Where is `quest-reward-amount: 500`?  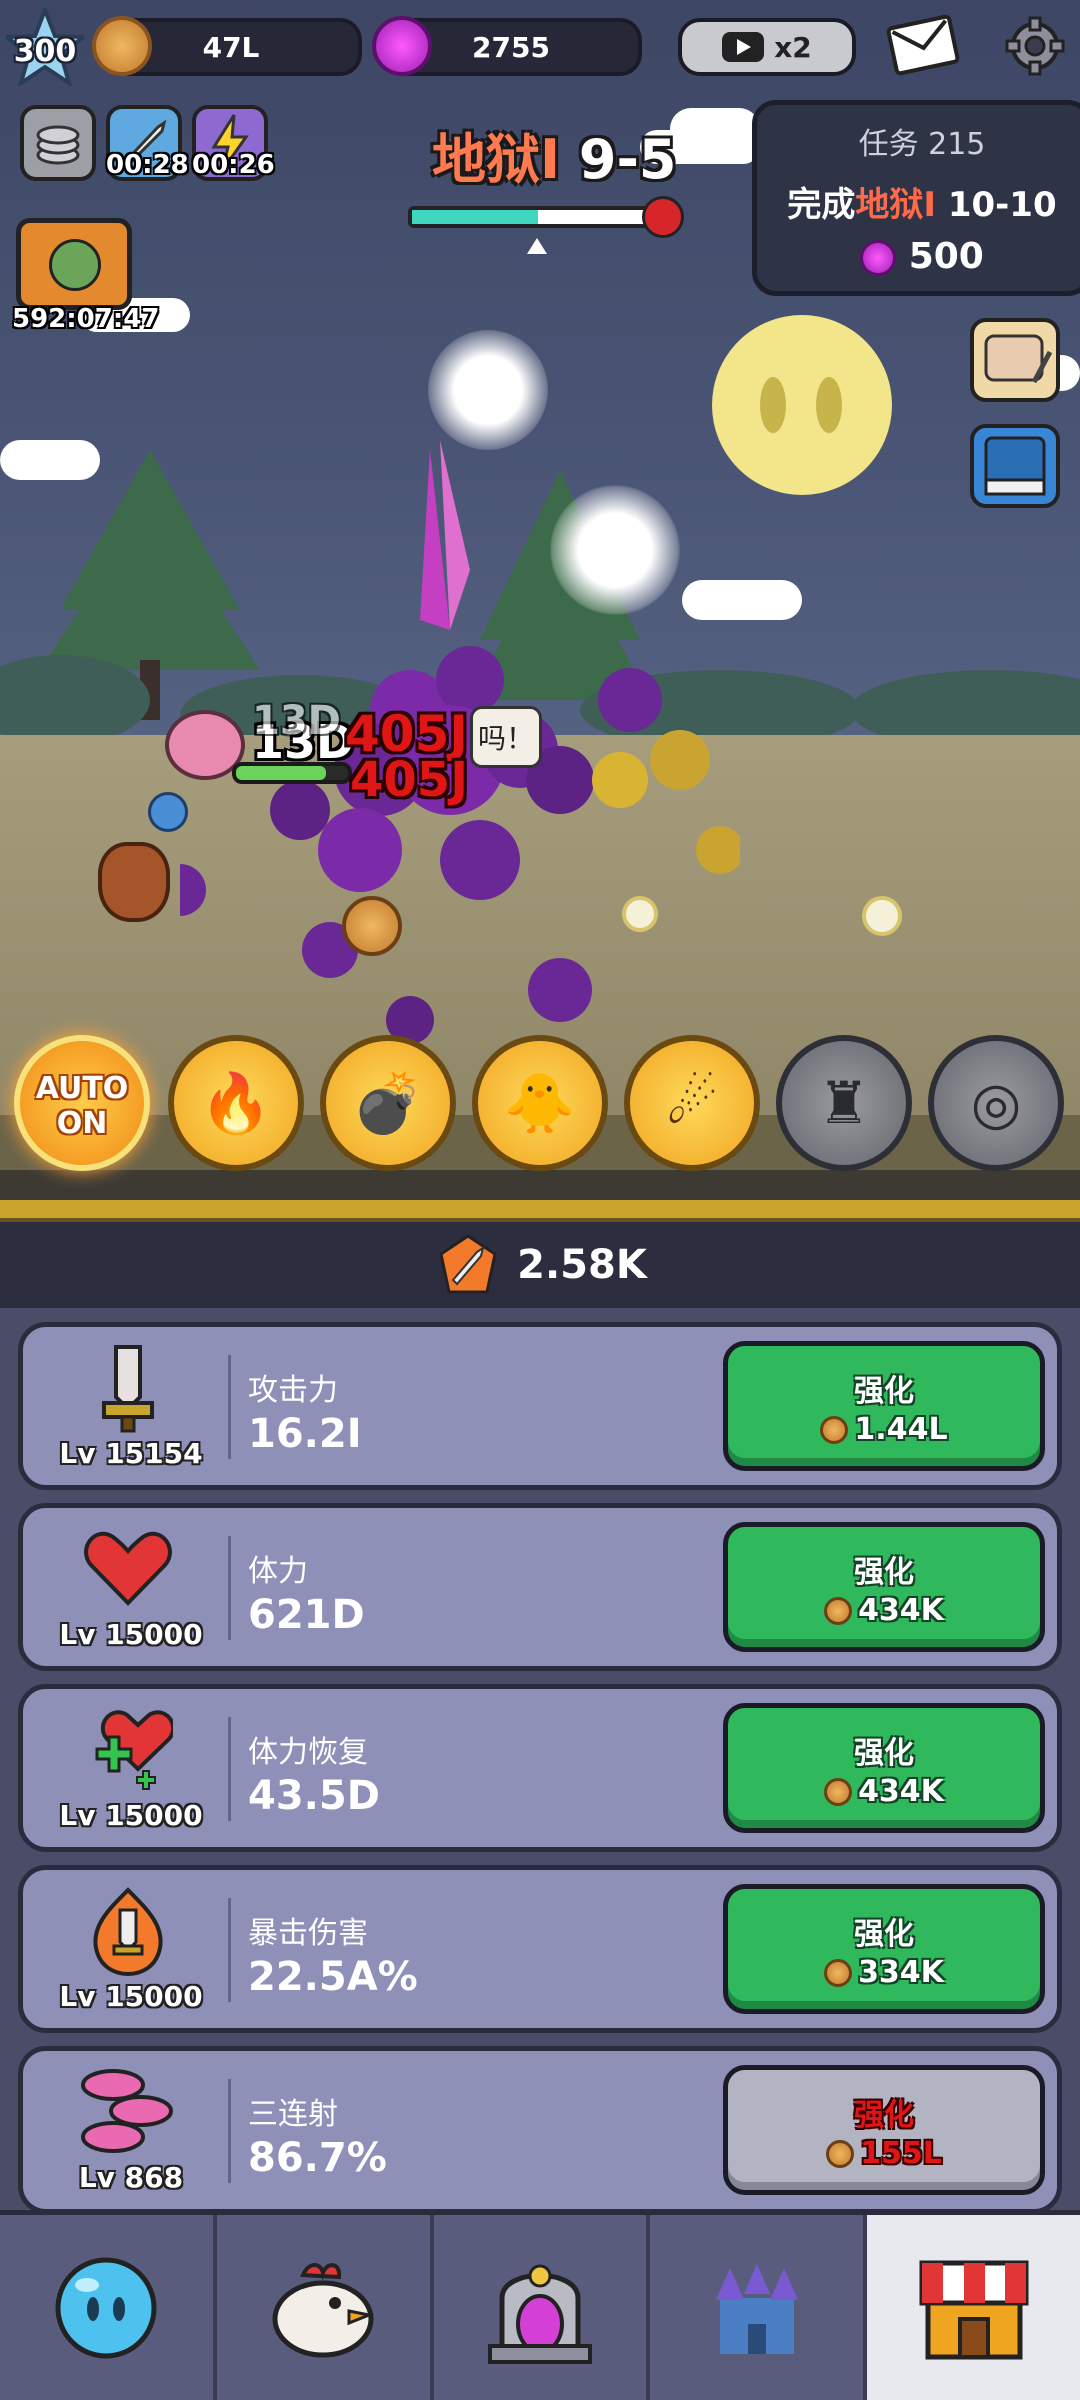 quest-reward-amount: 500 is located at coordinates (946, 256).